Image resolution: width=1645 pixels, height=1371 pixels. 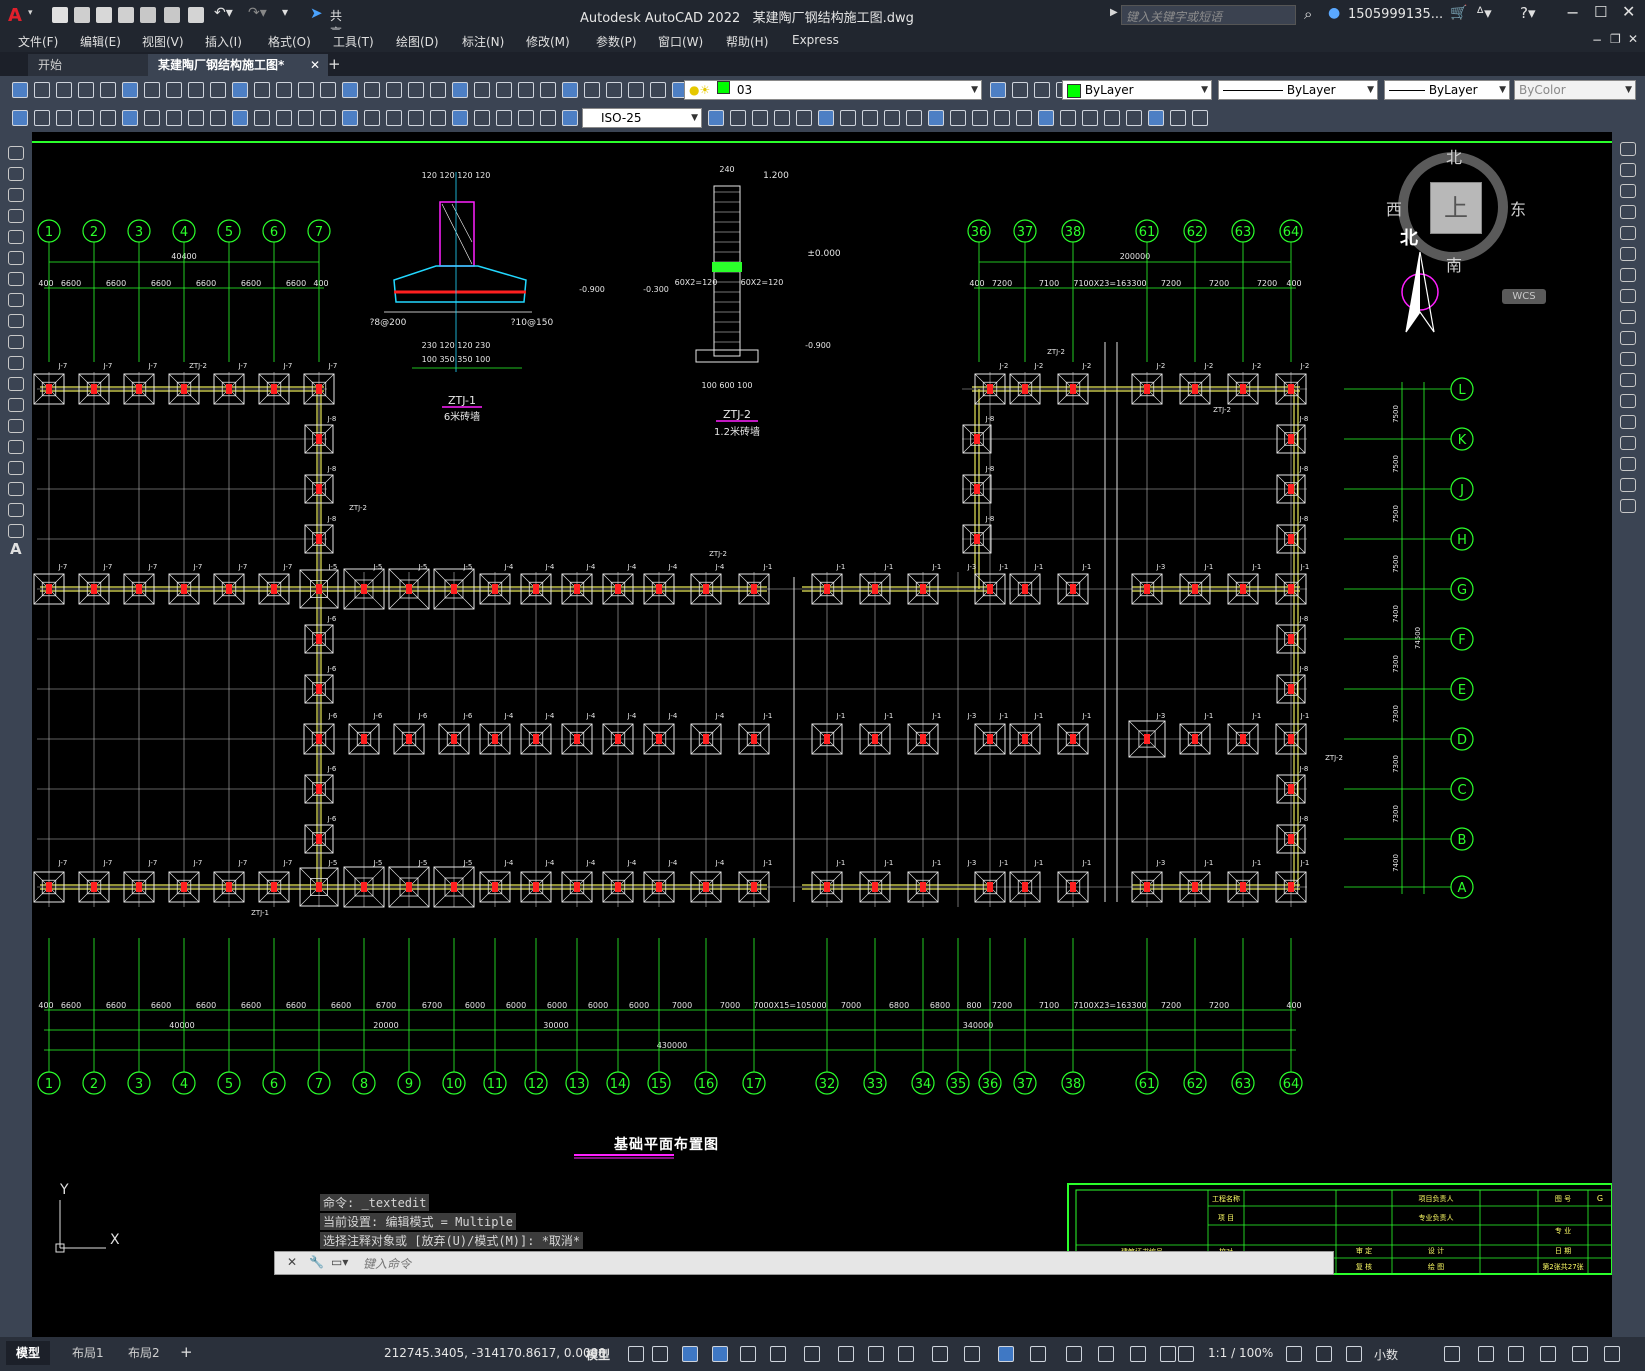 I want to click on menu-item-10: 窗口(W), so click(x=680, y=41).